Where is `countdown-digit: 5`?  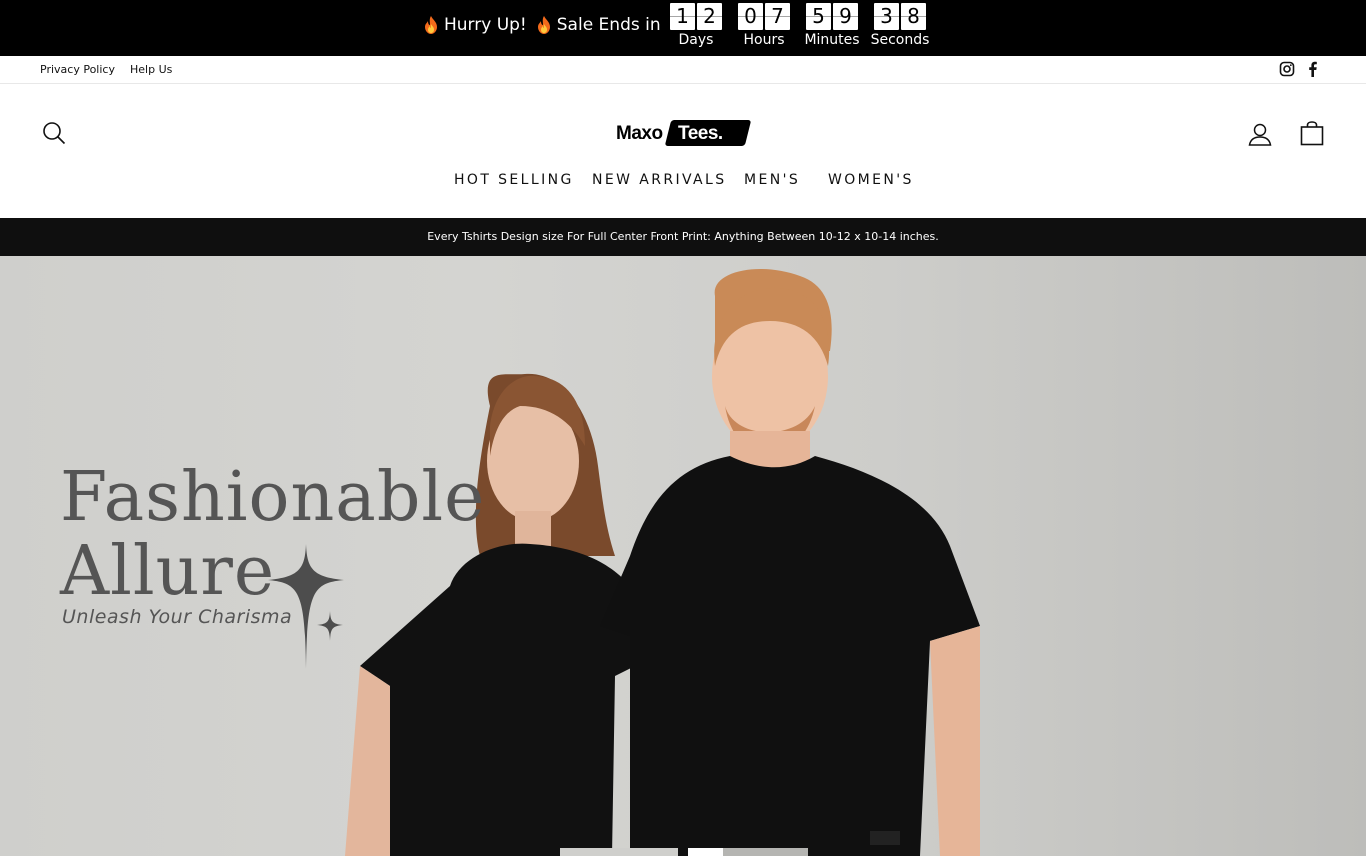
countdown-digit: 5 is located at coordinates (818, 16).